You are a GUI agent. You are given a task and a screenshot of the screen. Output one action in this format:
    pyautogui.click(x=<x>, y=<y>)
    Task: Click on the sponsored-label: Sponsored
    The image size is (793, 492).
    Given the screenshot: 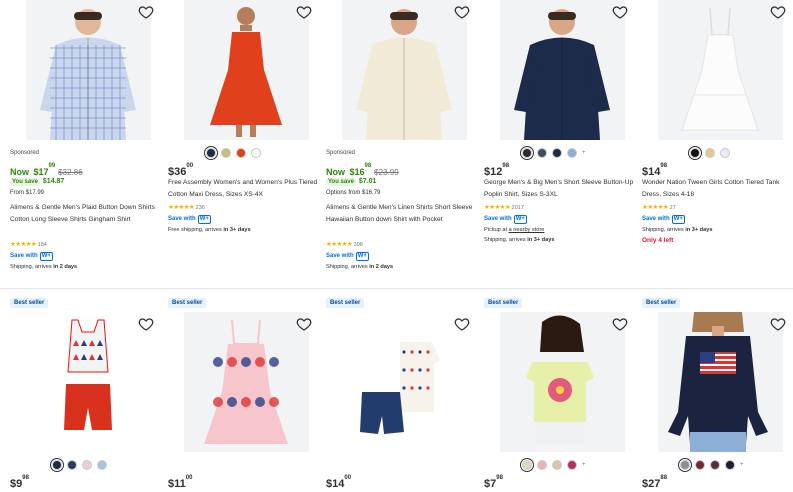 What is the action you would take?
    pyautogui.click(x=341, y=153)
    